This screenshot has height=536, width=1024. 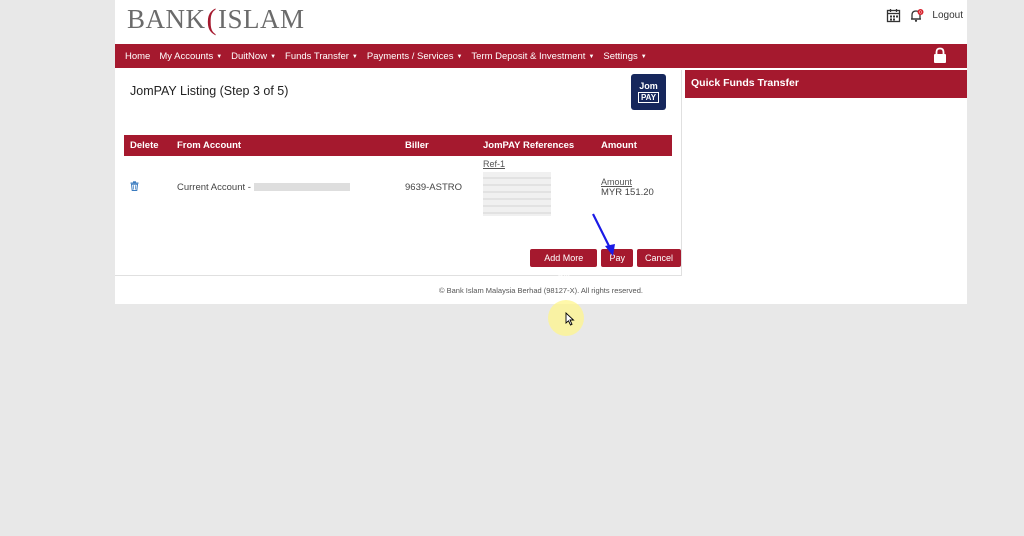 I want to click on logo-text-left: BANK, so click(x=166, y=19).